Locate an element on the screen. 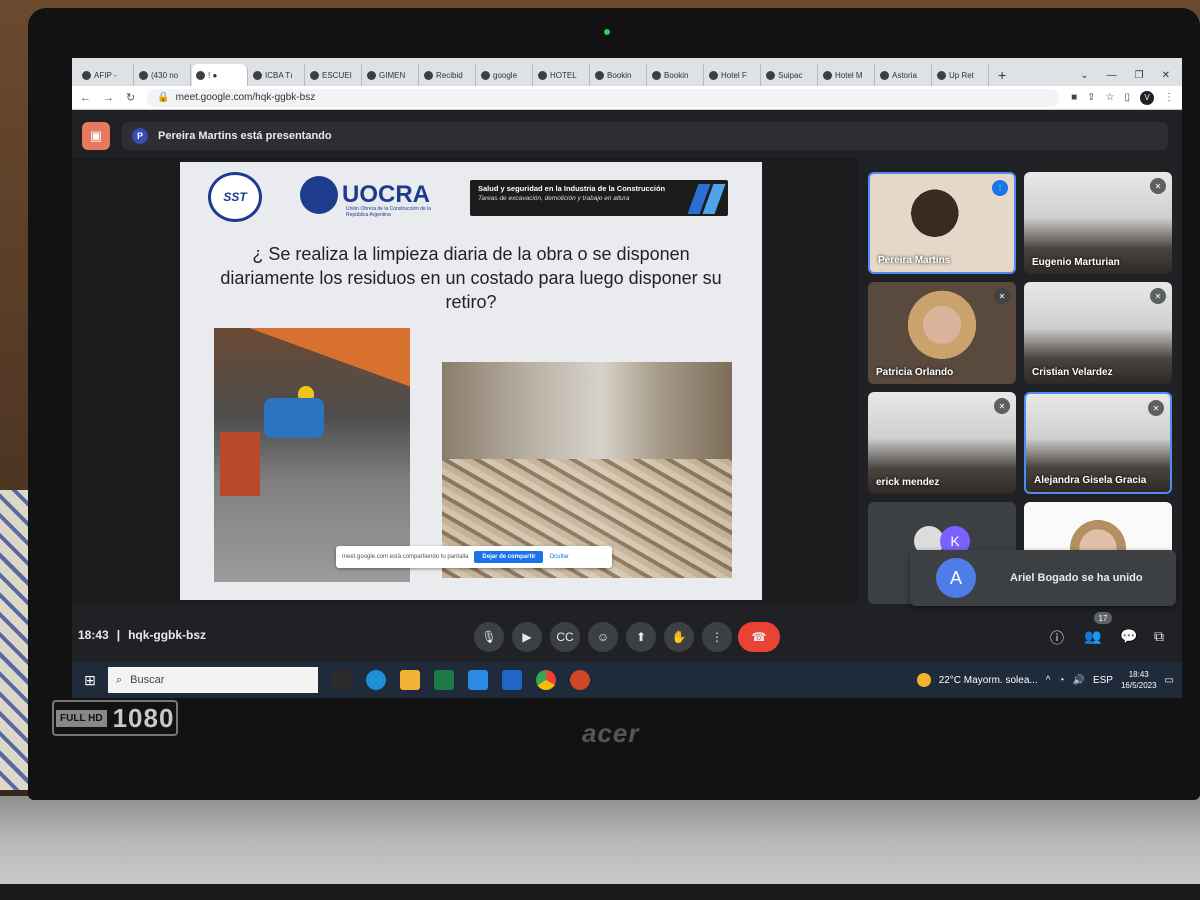 This screenshot has height=900, width=1200. mail-icon is located at coordinates (143, 75).